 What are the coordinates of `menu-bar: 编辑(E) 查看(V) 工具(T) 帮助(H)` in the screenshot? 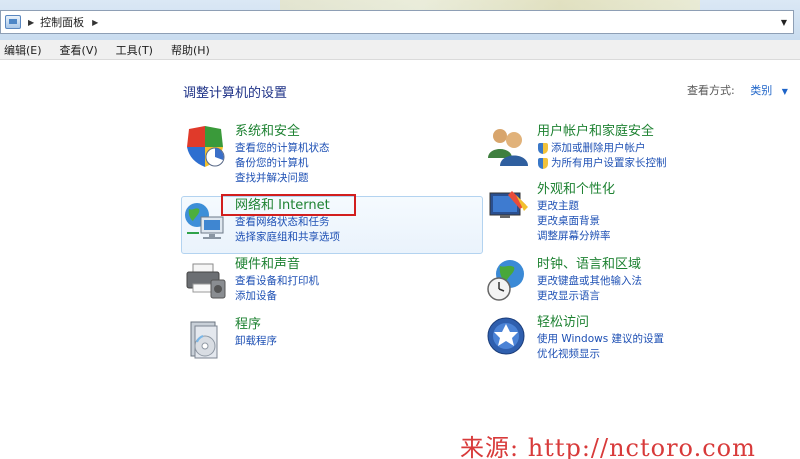 It's located at (400, 50).